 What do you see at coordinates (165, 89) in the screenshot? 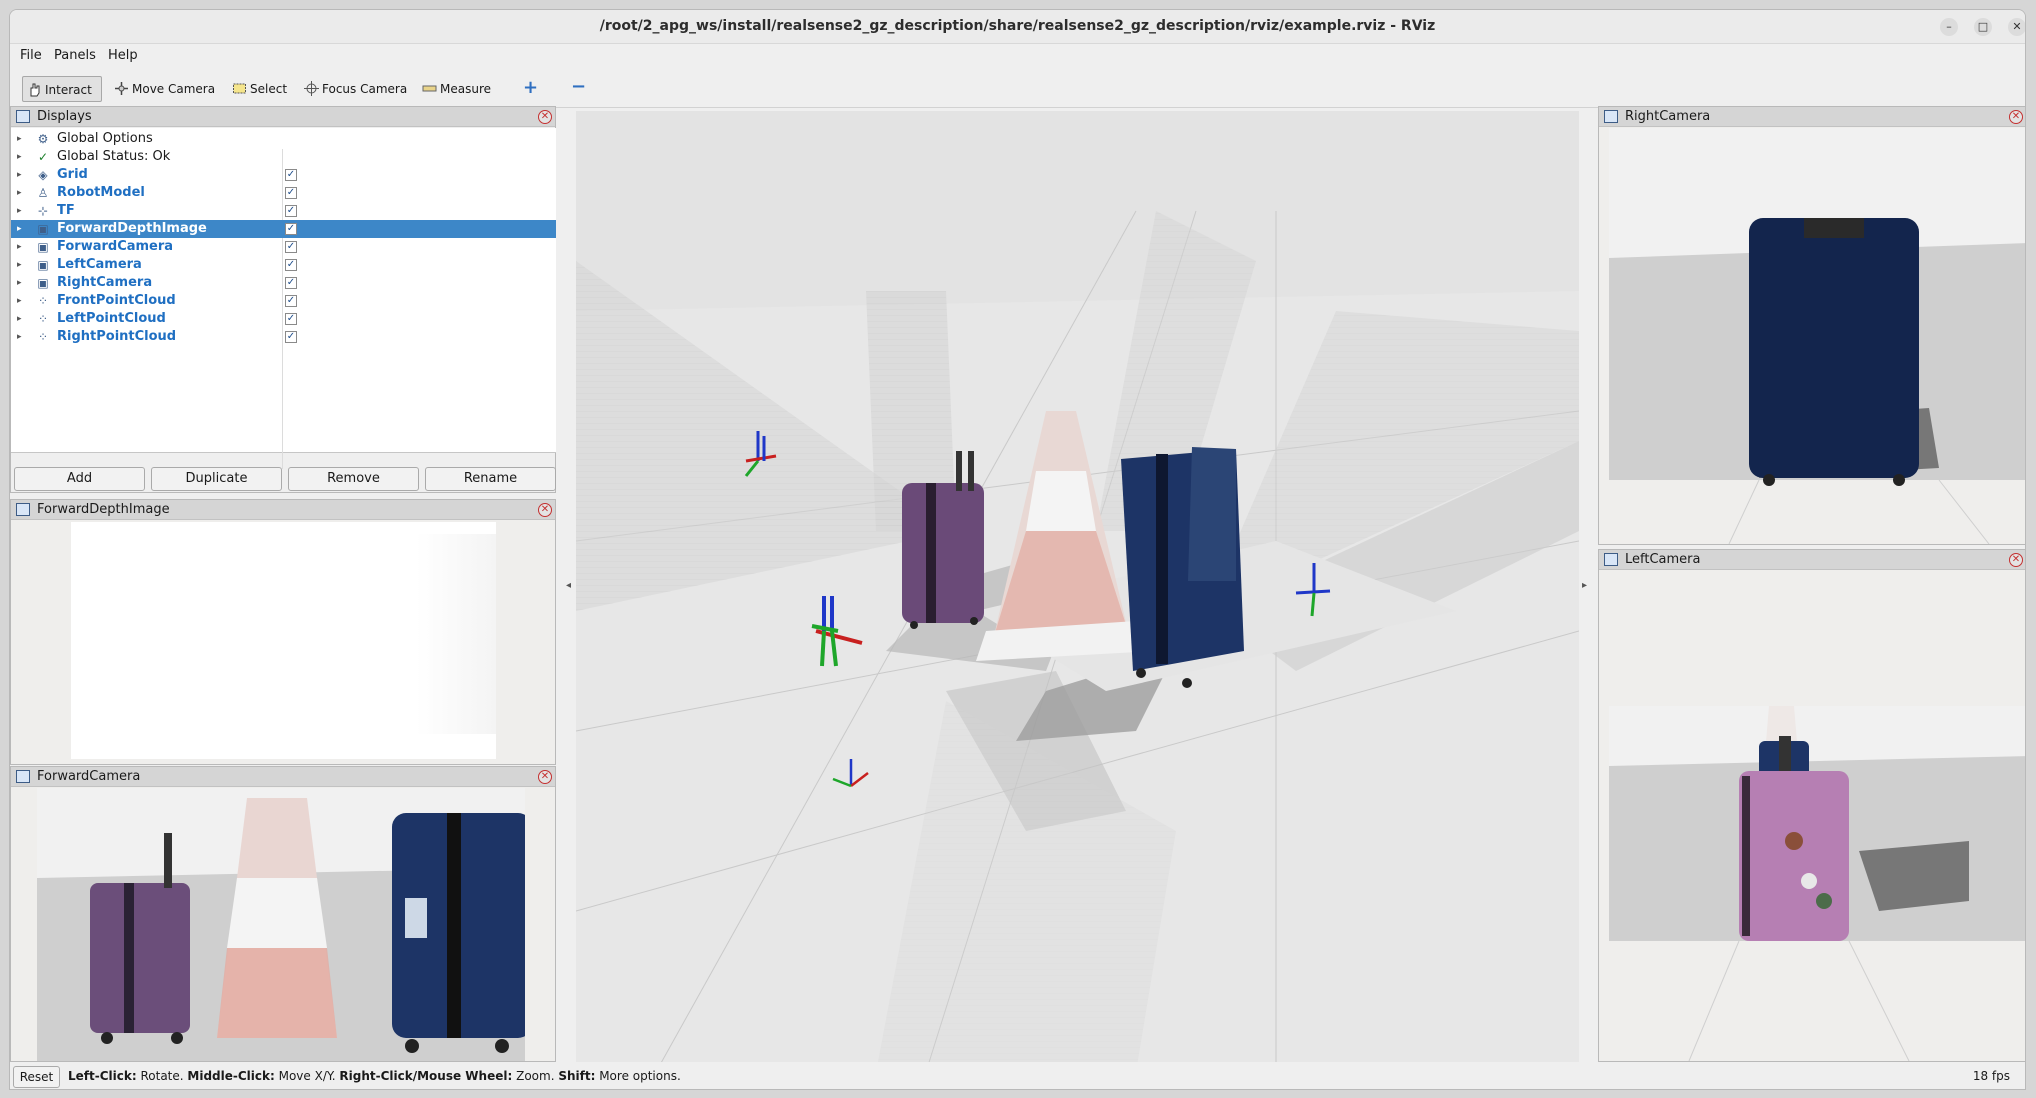
I see `tool-move-camera: Move Camera` at bounding box center [165, 89].